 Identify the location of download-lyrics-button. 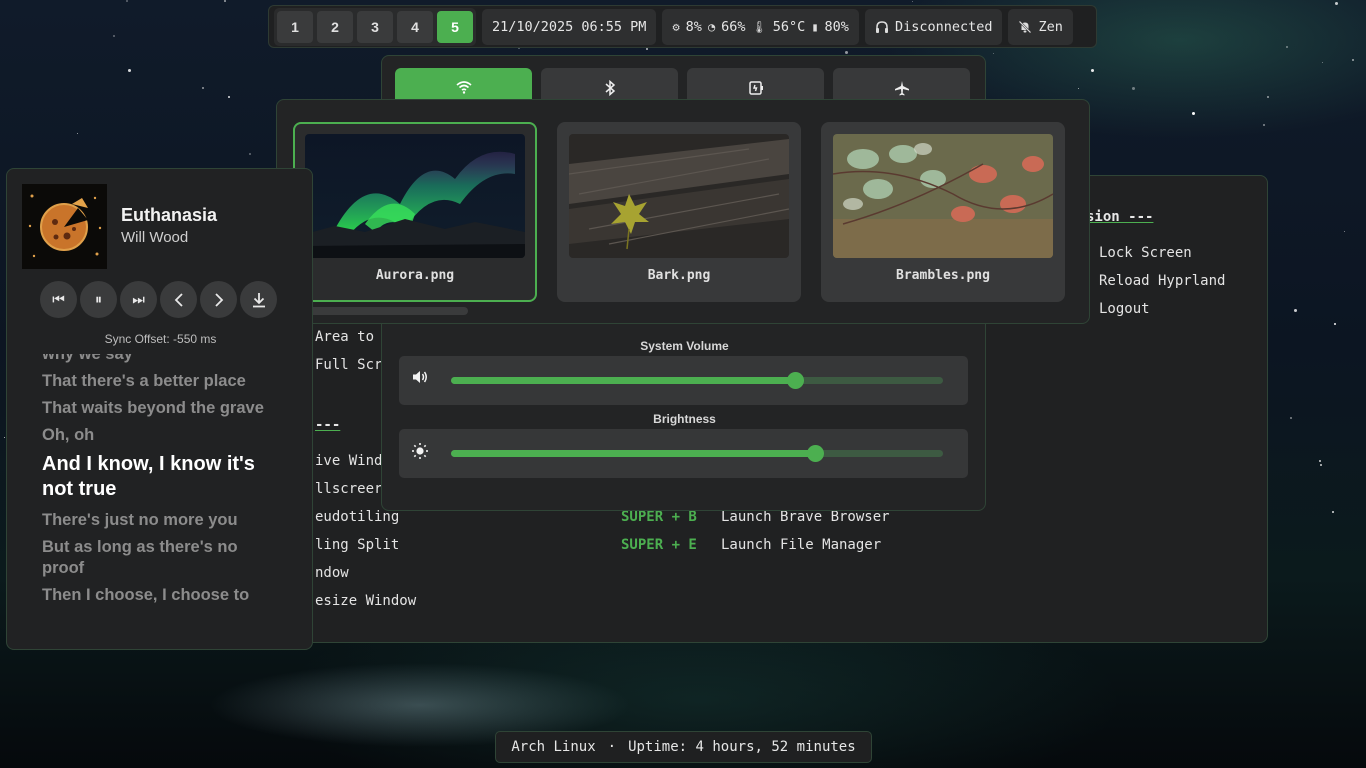
(258, 299).